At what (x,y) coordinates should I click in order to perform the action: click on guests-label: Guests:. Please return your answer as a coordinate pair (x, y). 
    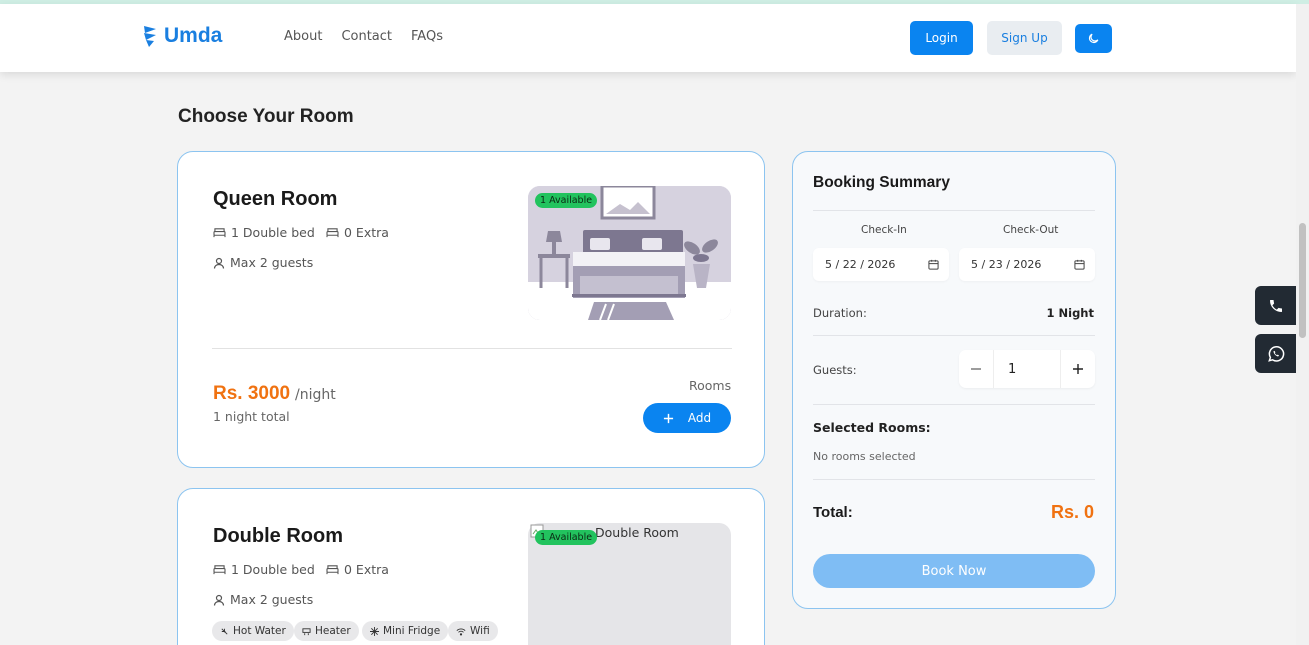
    Looking at the image, I should click on (835, 370).